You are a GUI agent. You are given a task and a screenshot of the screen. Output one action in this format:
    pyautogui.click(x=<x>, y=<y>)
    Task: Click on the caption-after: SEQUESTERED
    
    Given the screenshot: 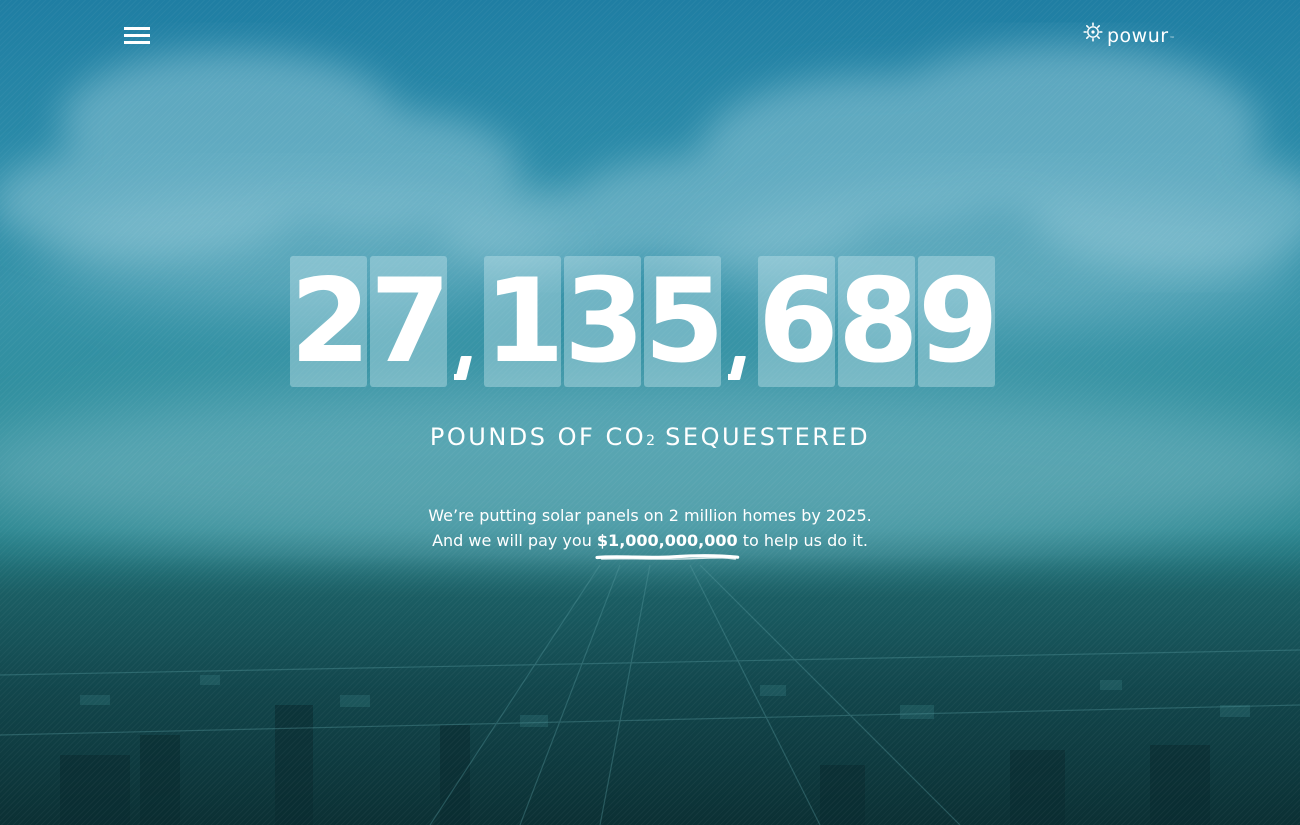 What is the action you would take?
    pyautogui.click(x=763, y=437)
    